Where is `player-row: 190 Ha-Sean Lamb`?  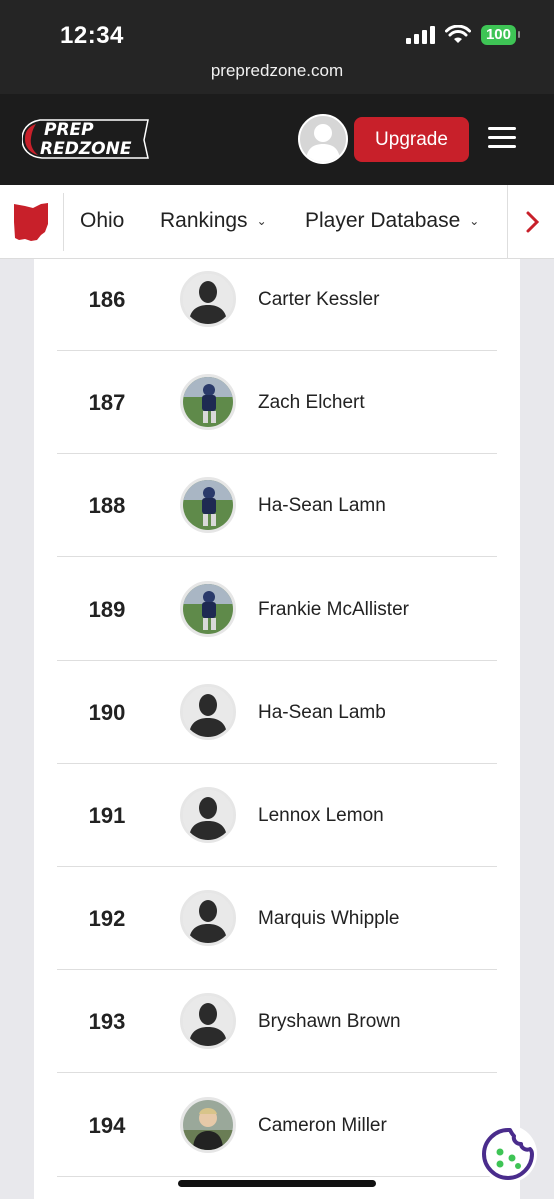 player-row: 190 Ha-Sean Lamb is located at coordinates (277, 712).